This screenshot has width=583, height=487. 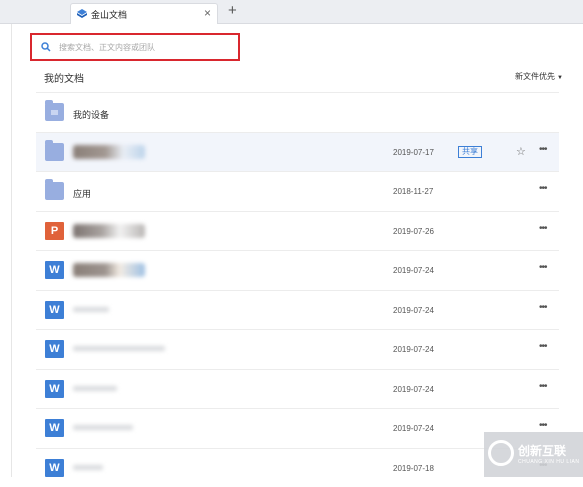 What do you see at coordinates (11, 250) in the screenshot?
I see `sidebar-divider` at bounding box center [11, 250].